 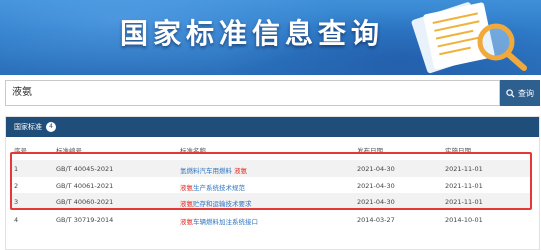 What do you see at coordinates (225, 222) in the screenshot?
I see `name-text: 车辆燃料加注系统接口` at bounding box center [225, 222].